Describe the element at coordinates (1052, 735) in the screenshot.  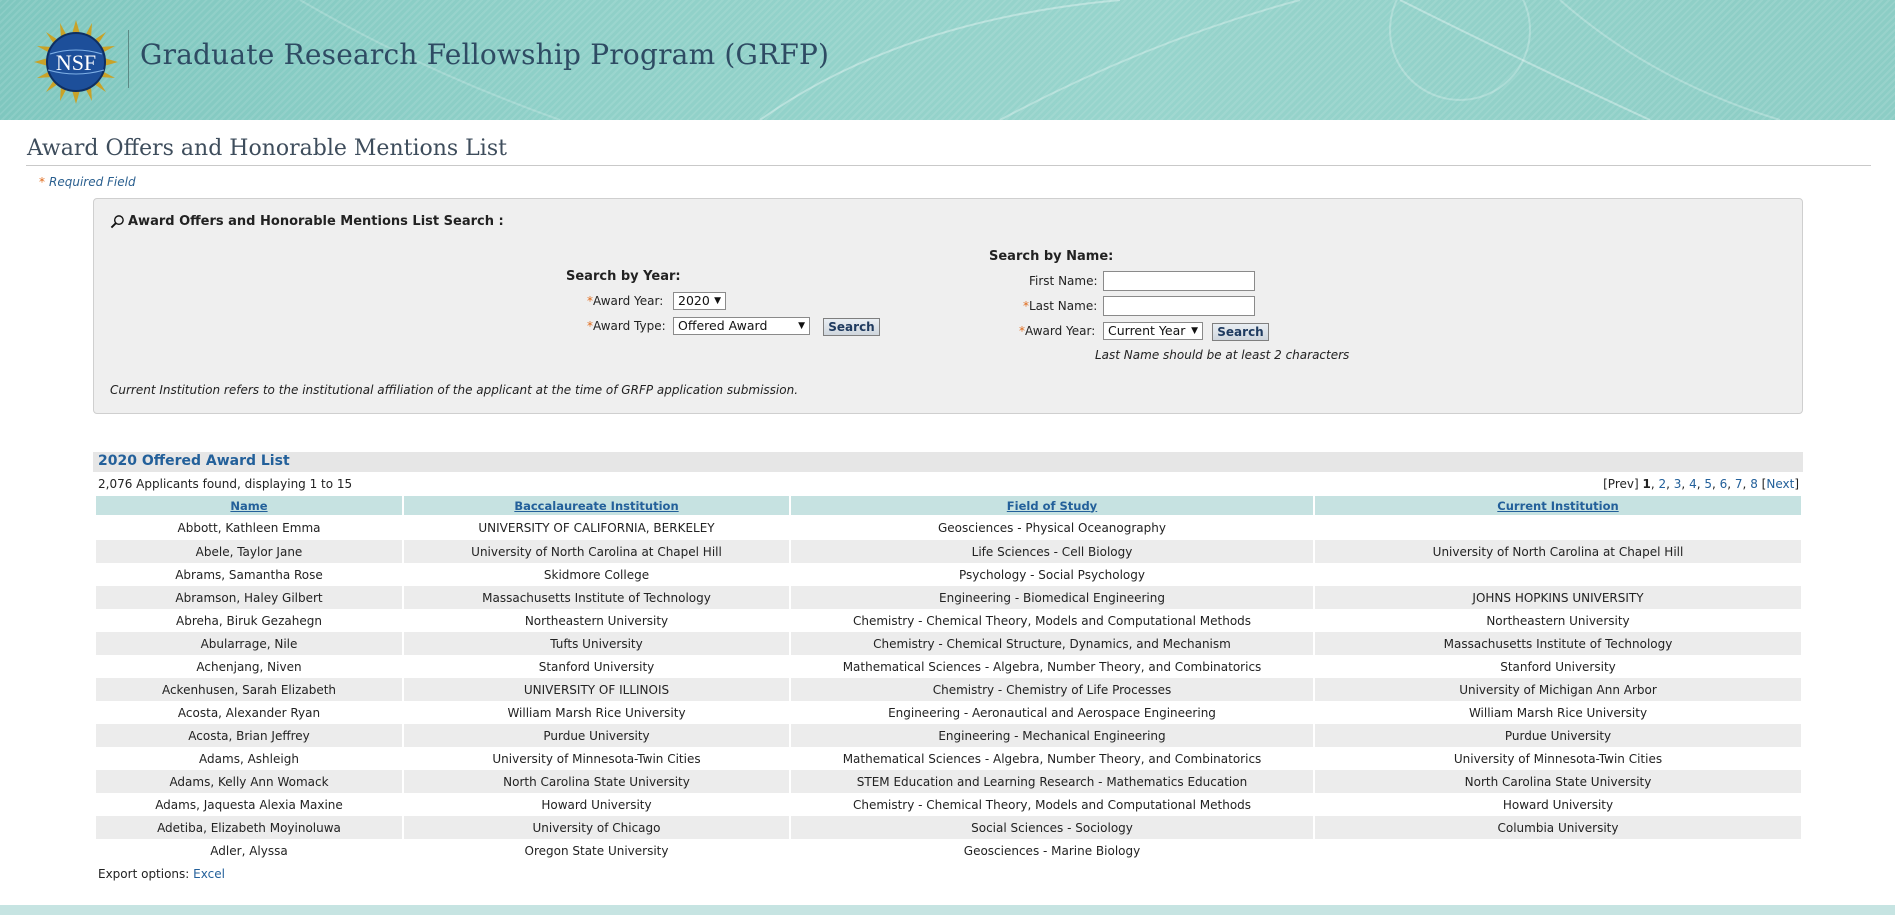
I see `cell-field-of-study: Engineering - Mechanical Engineering` at that location.